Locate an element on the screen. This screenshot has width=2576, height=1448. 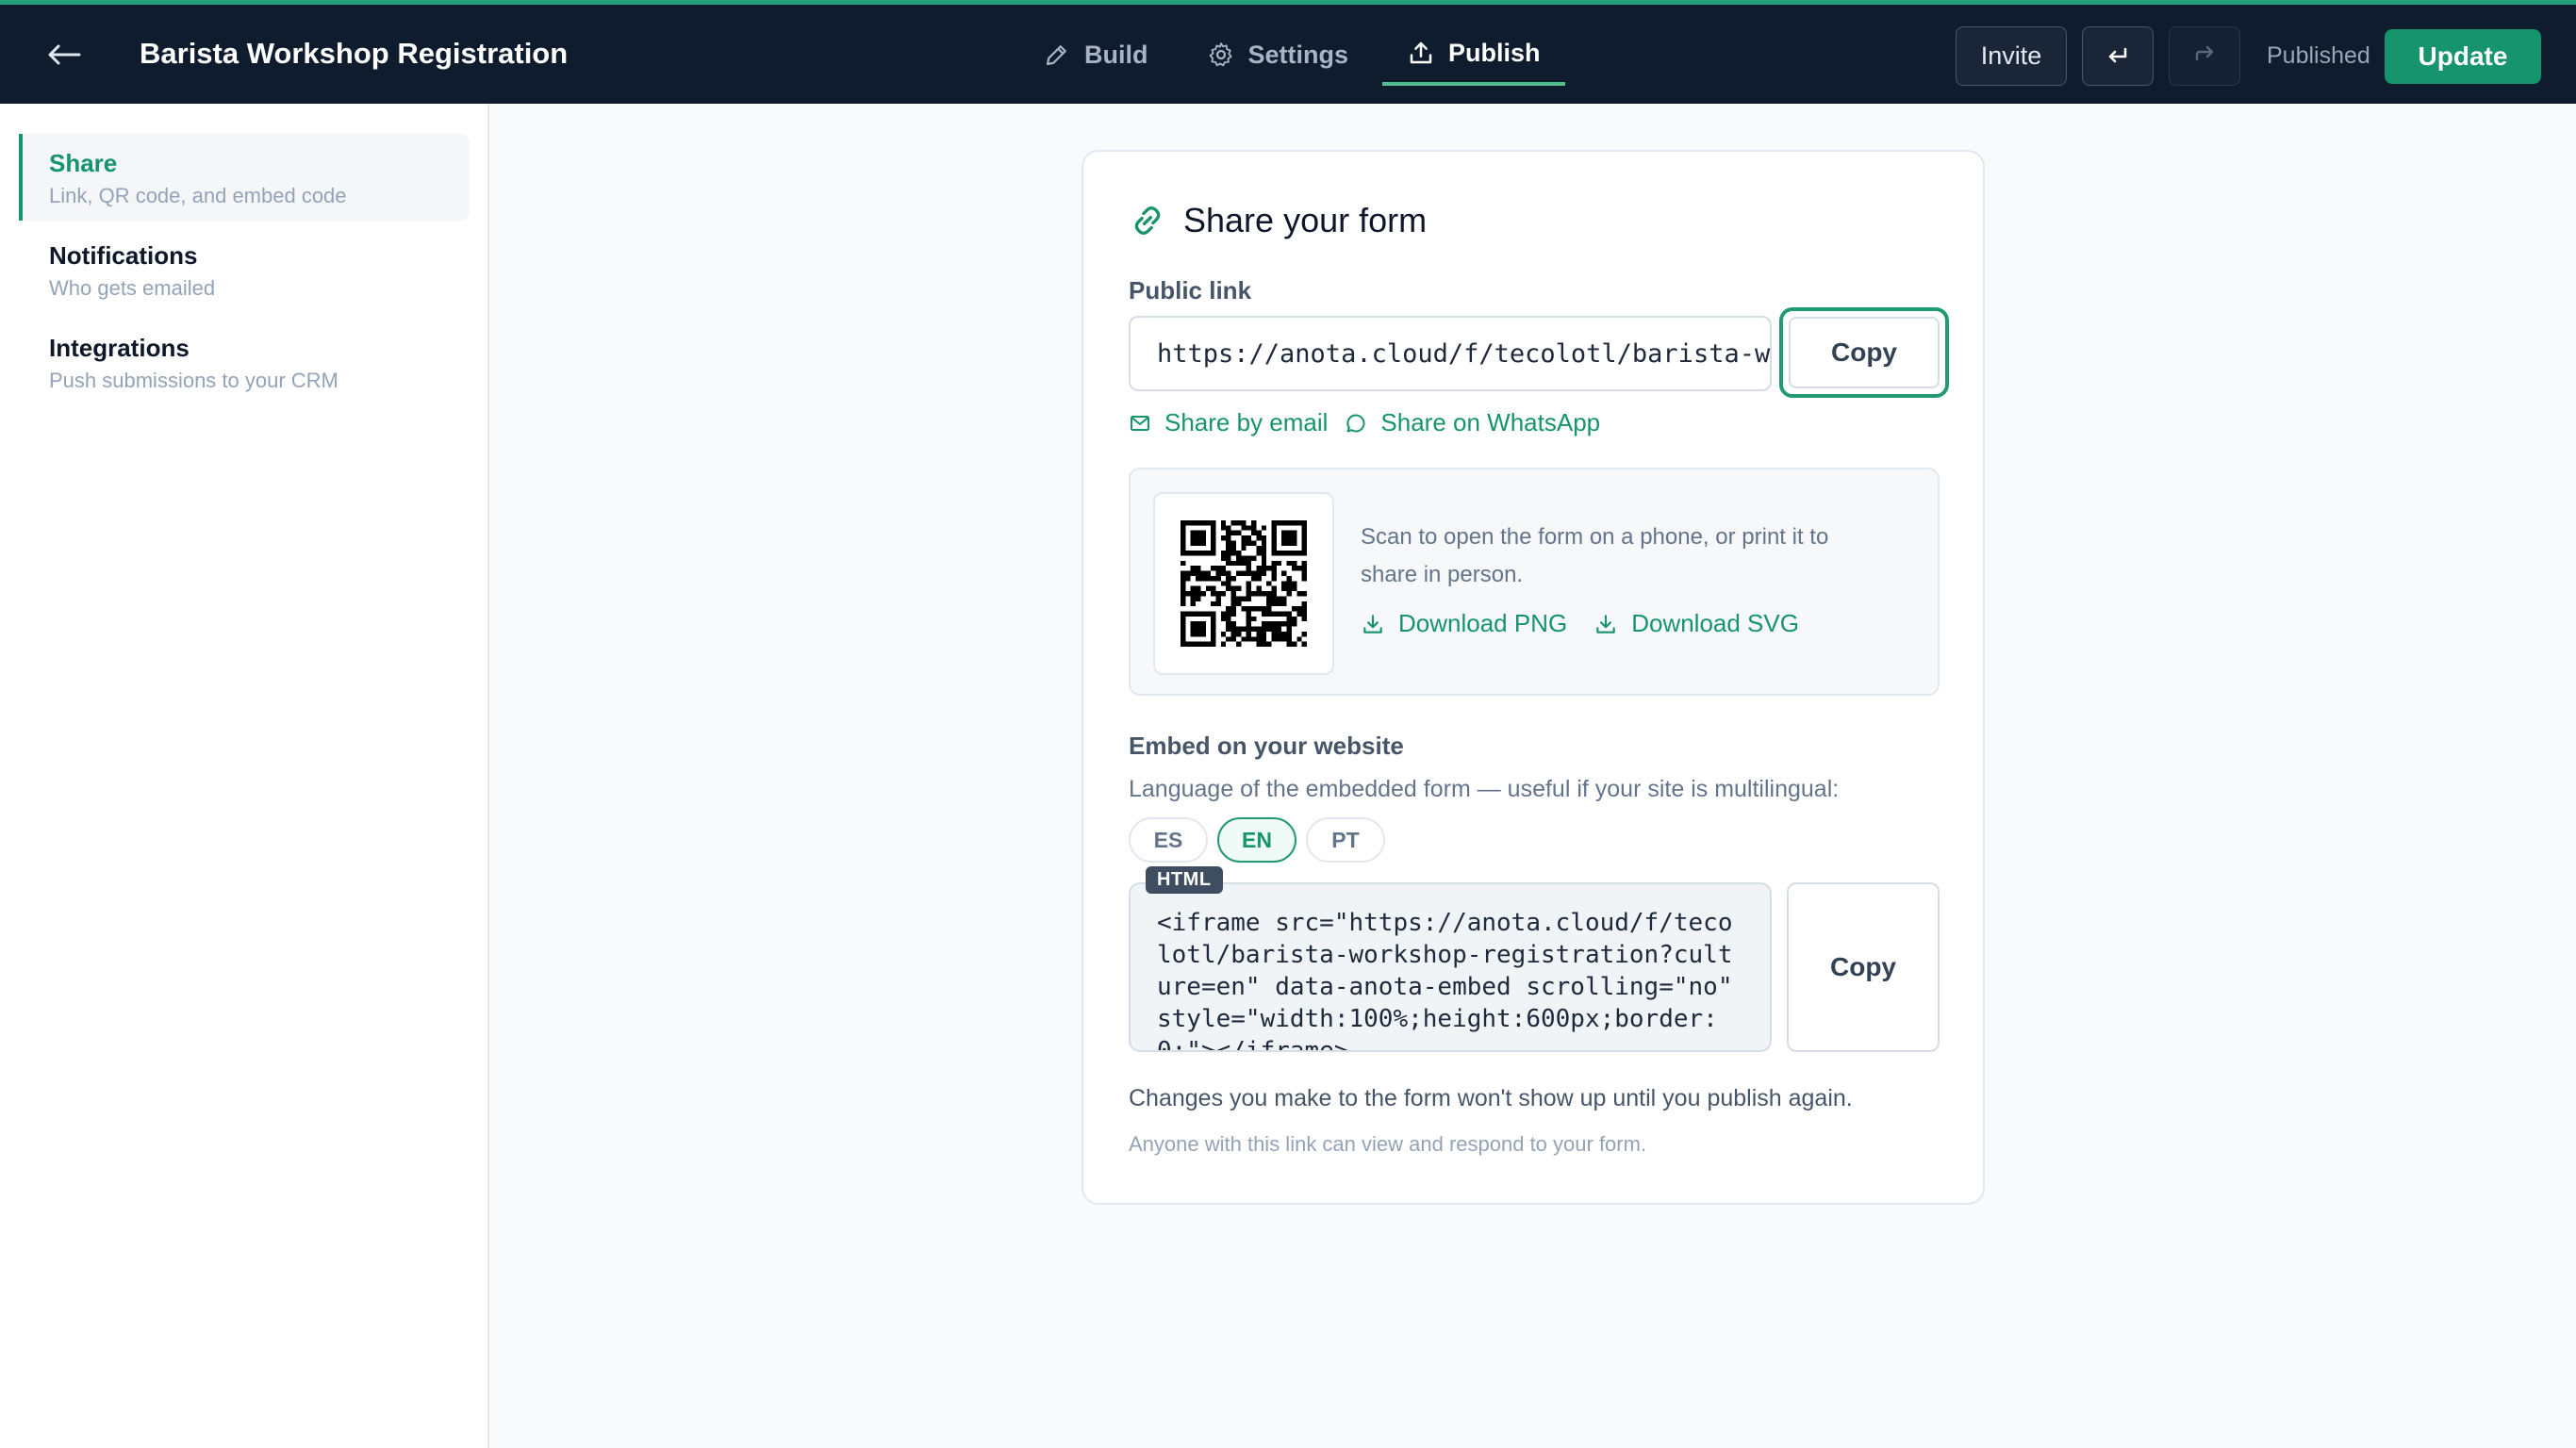
tab-build-label: Build is located at coordinates (1116, 54).